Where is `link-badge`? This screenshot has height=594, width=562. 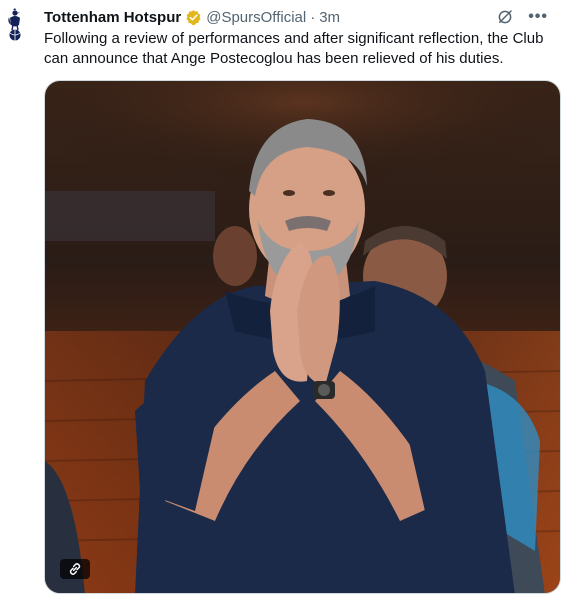
link-badge is located at coordinates (75, 569).